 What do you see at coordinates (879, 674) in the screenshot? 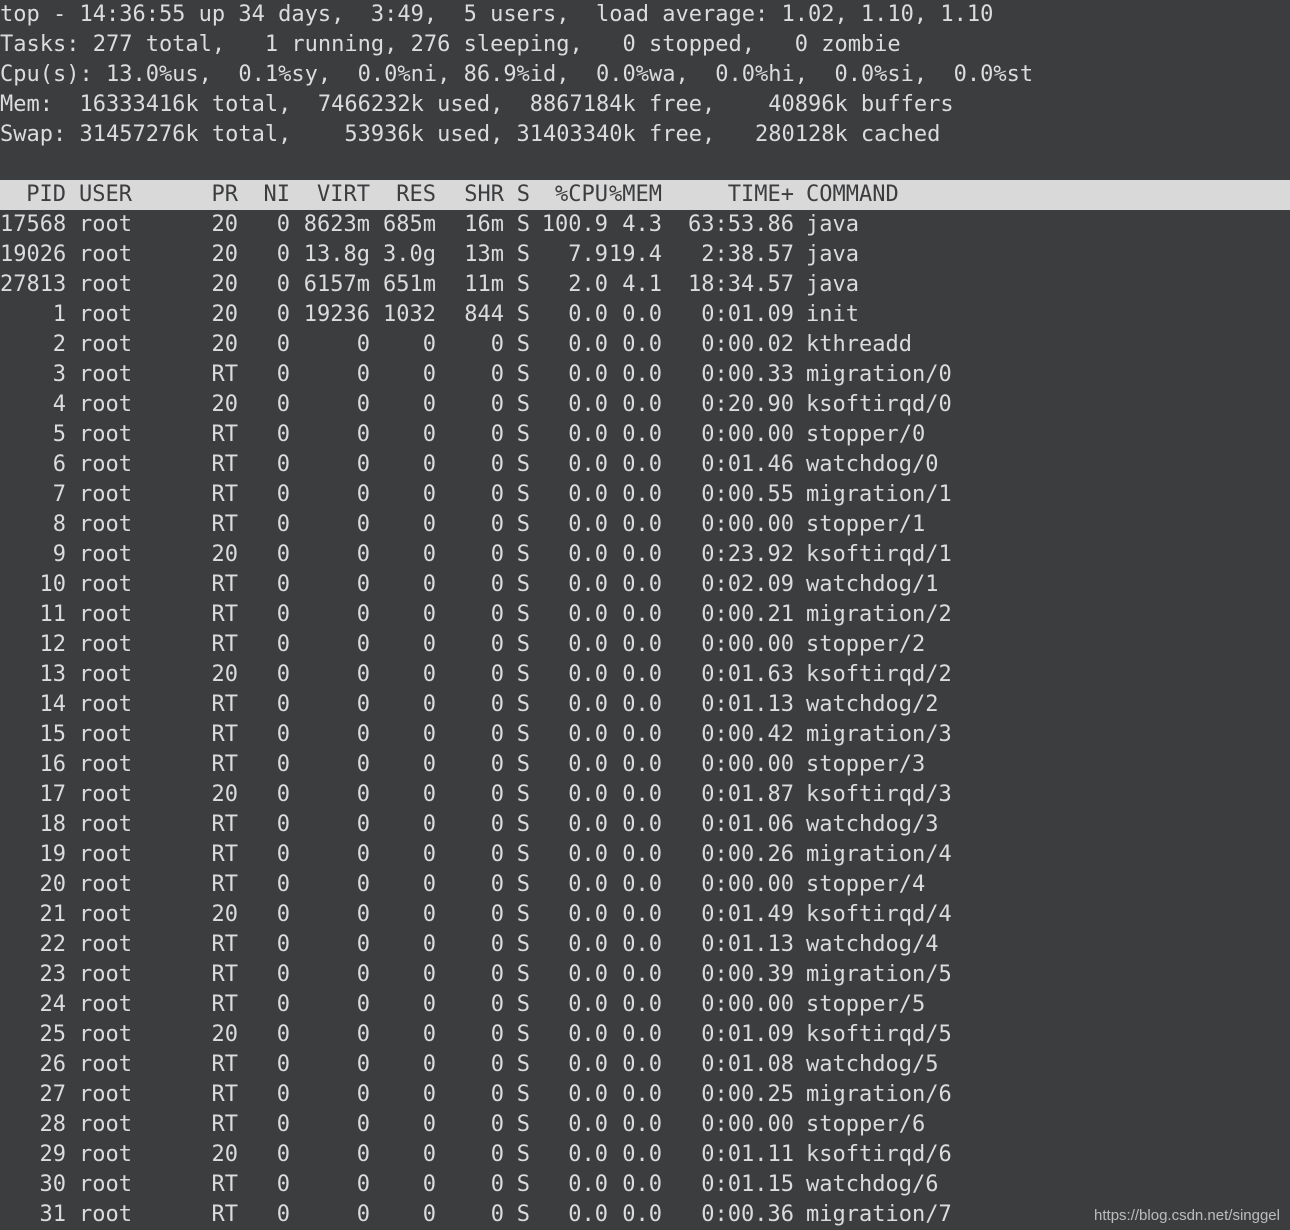
I see `process-command: ksoftirqd/2` at bounding box center [879, 674].